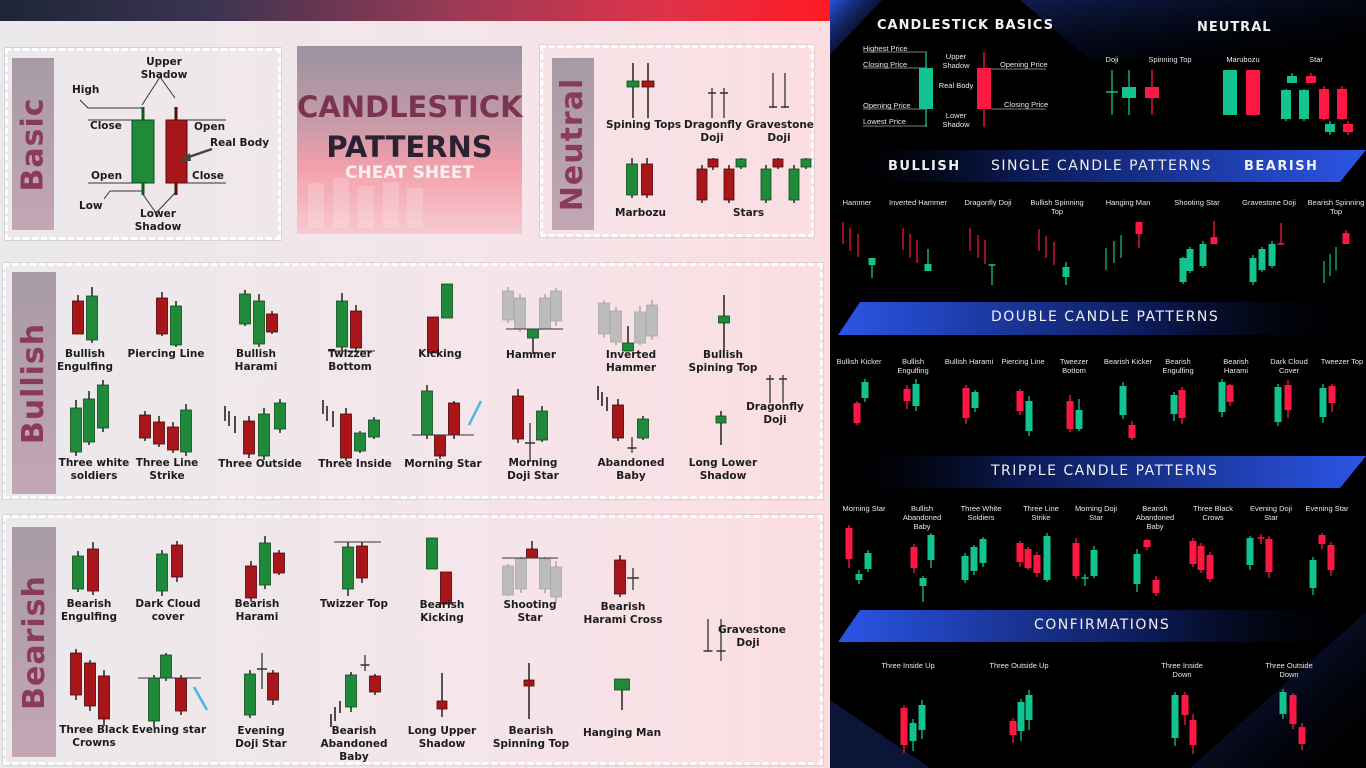 Image resolution: width=1366 pixels, height=768 pixels. Describe the element at coordinates (440, 354) in the screenshot. I see `pattern-label: Kicking` at that location.